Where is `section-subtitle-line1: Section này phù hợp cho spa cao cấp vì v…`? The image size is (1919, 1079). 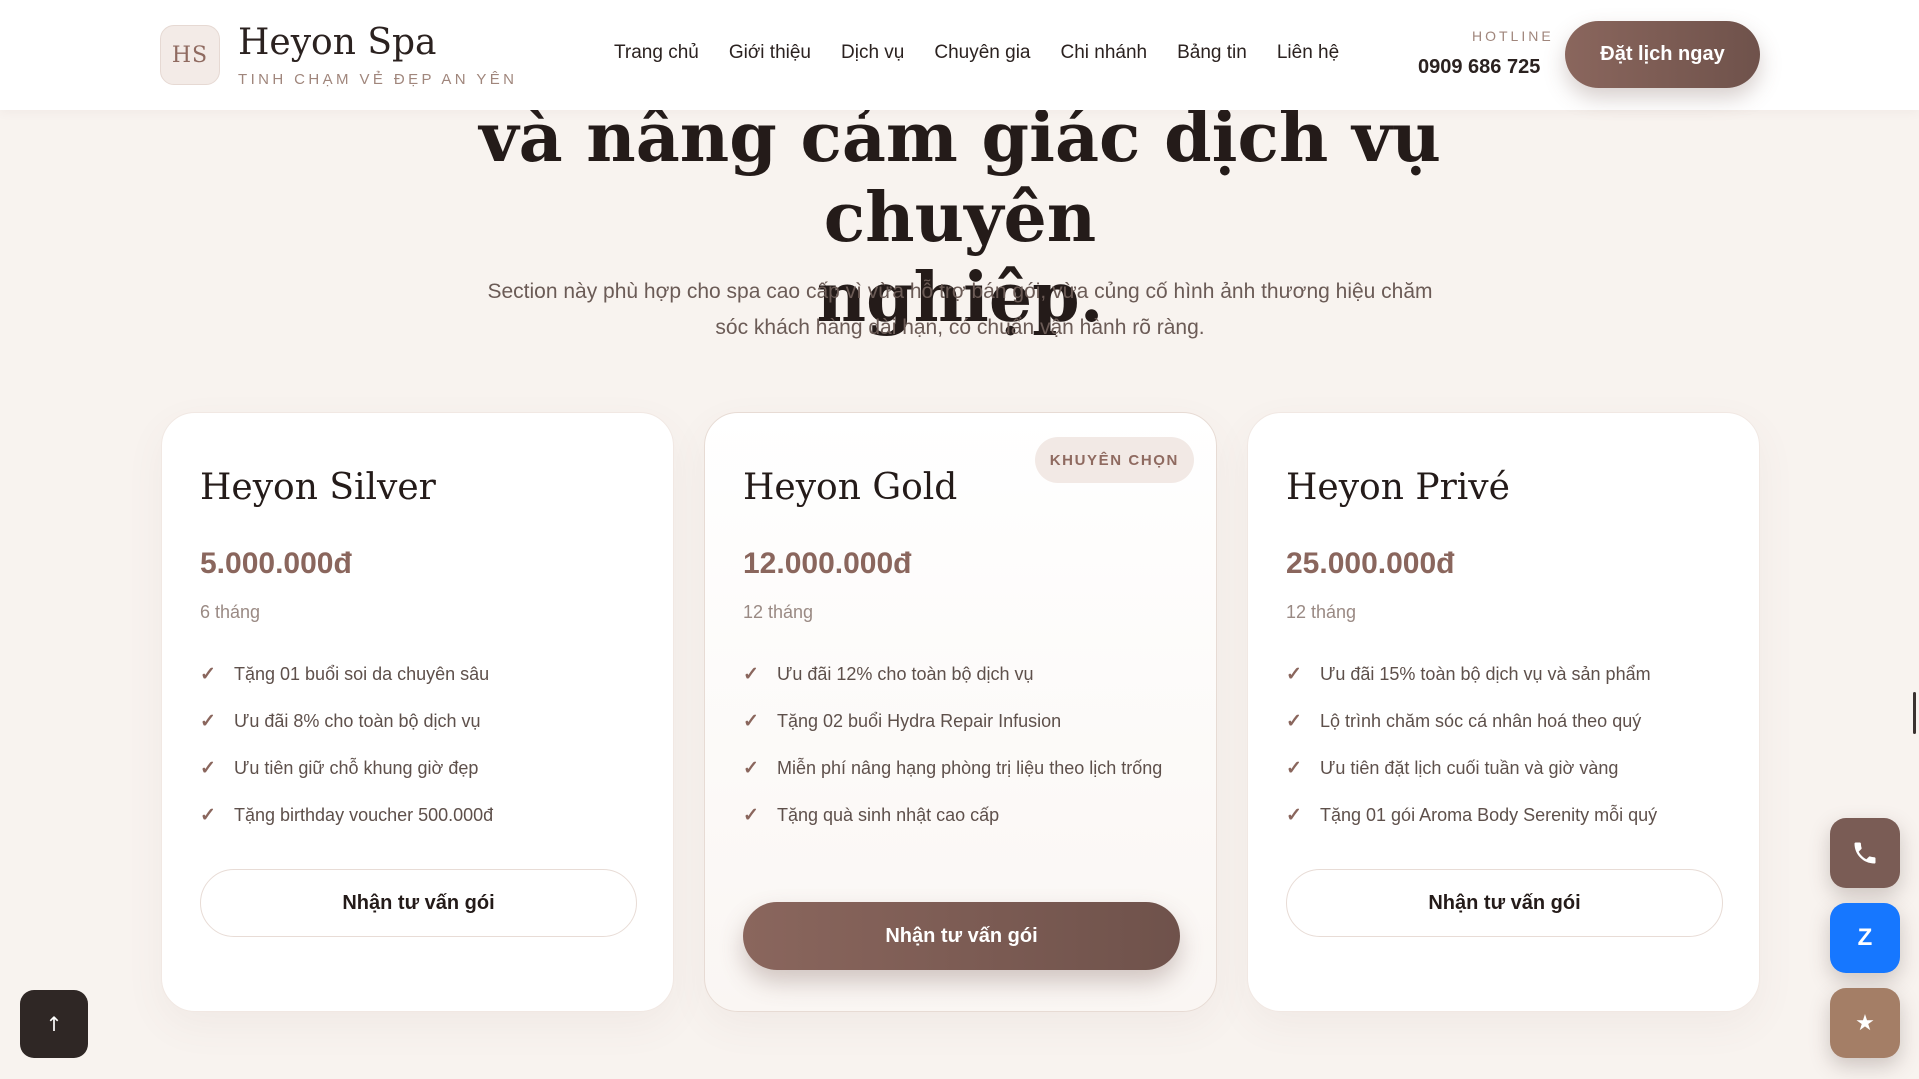 section-subtitle-line1: Section này phù hợp cho spa cao cấp vì v… is located at coordinates (960, 291).